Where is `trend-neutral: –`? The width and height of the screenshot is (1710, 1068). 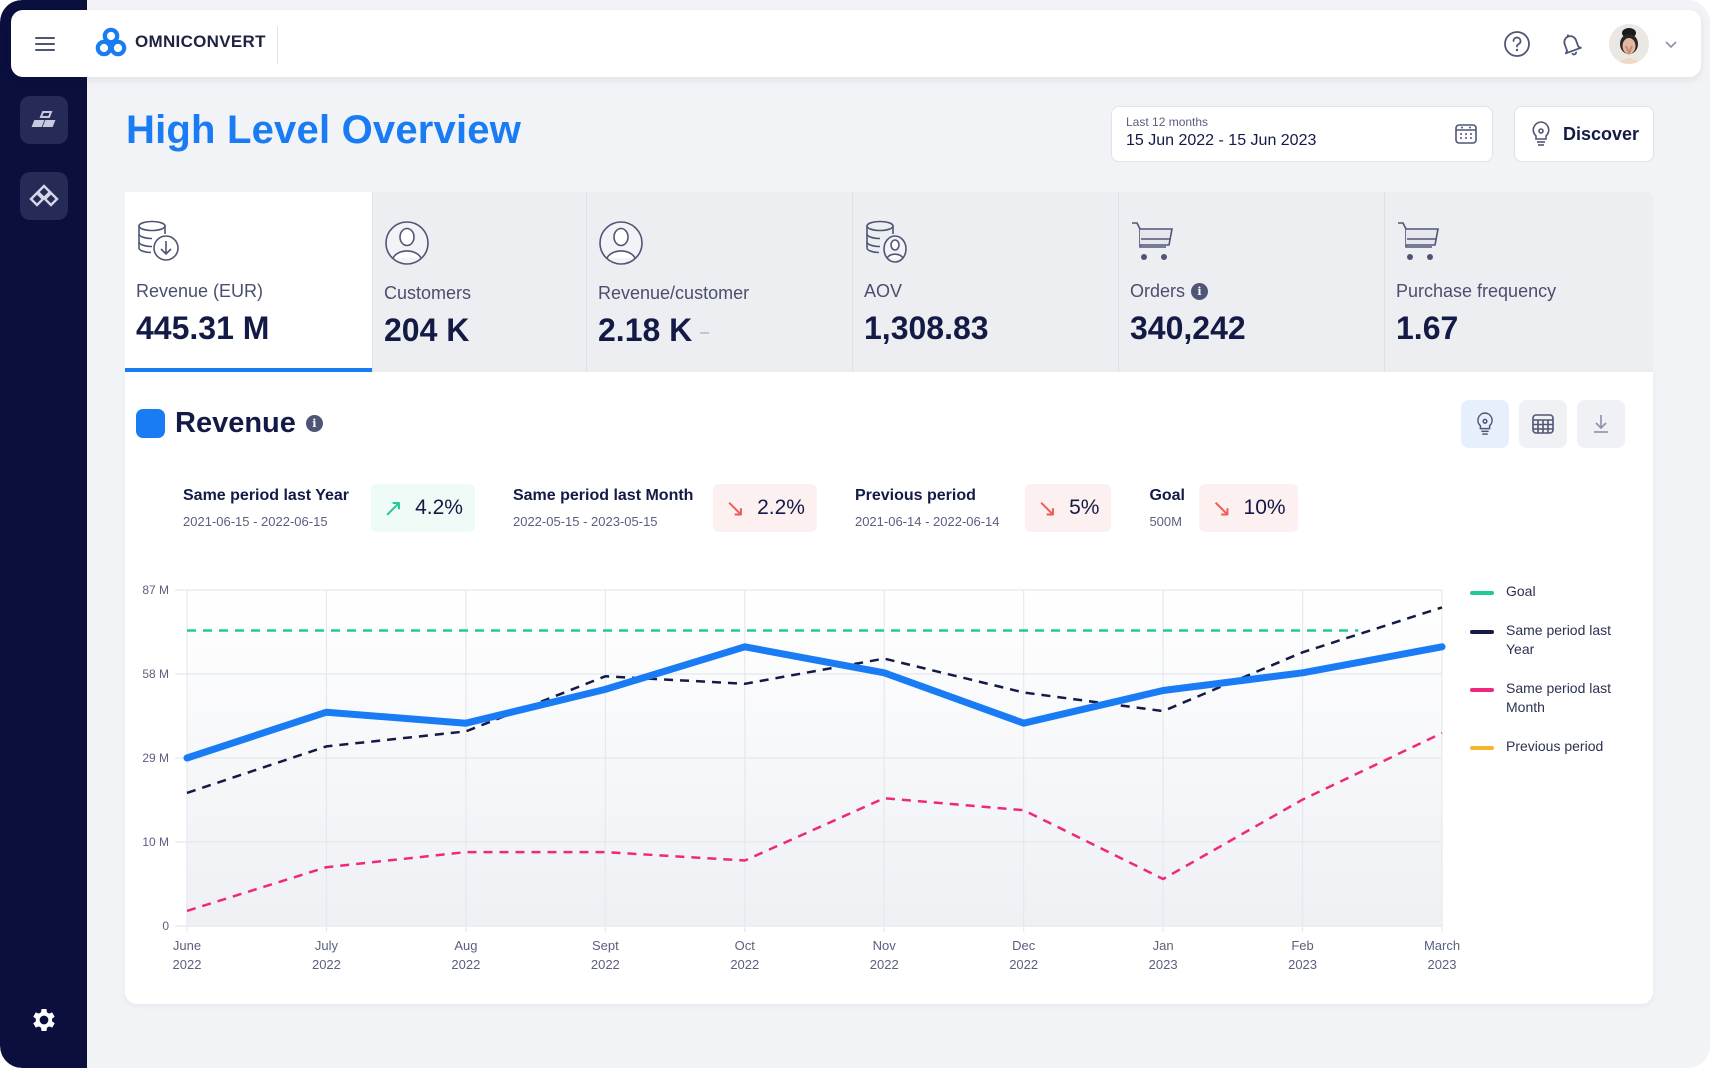
trend-neutral: – is located at coordinates (705, 332).